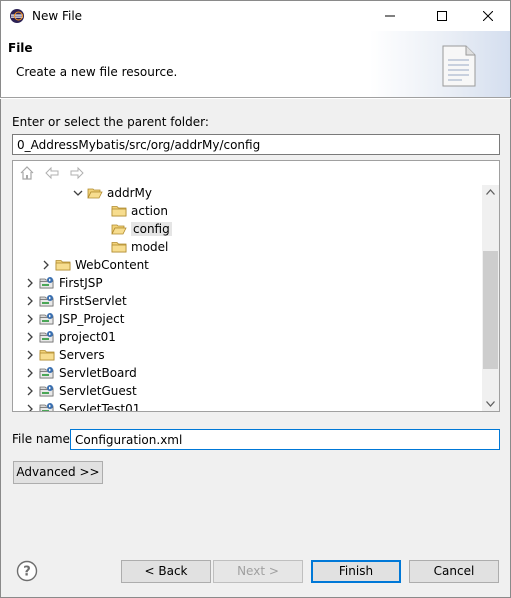  I want to click on next-button: Next >, so click(258, 571).